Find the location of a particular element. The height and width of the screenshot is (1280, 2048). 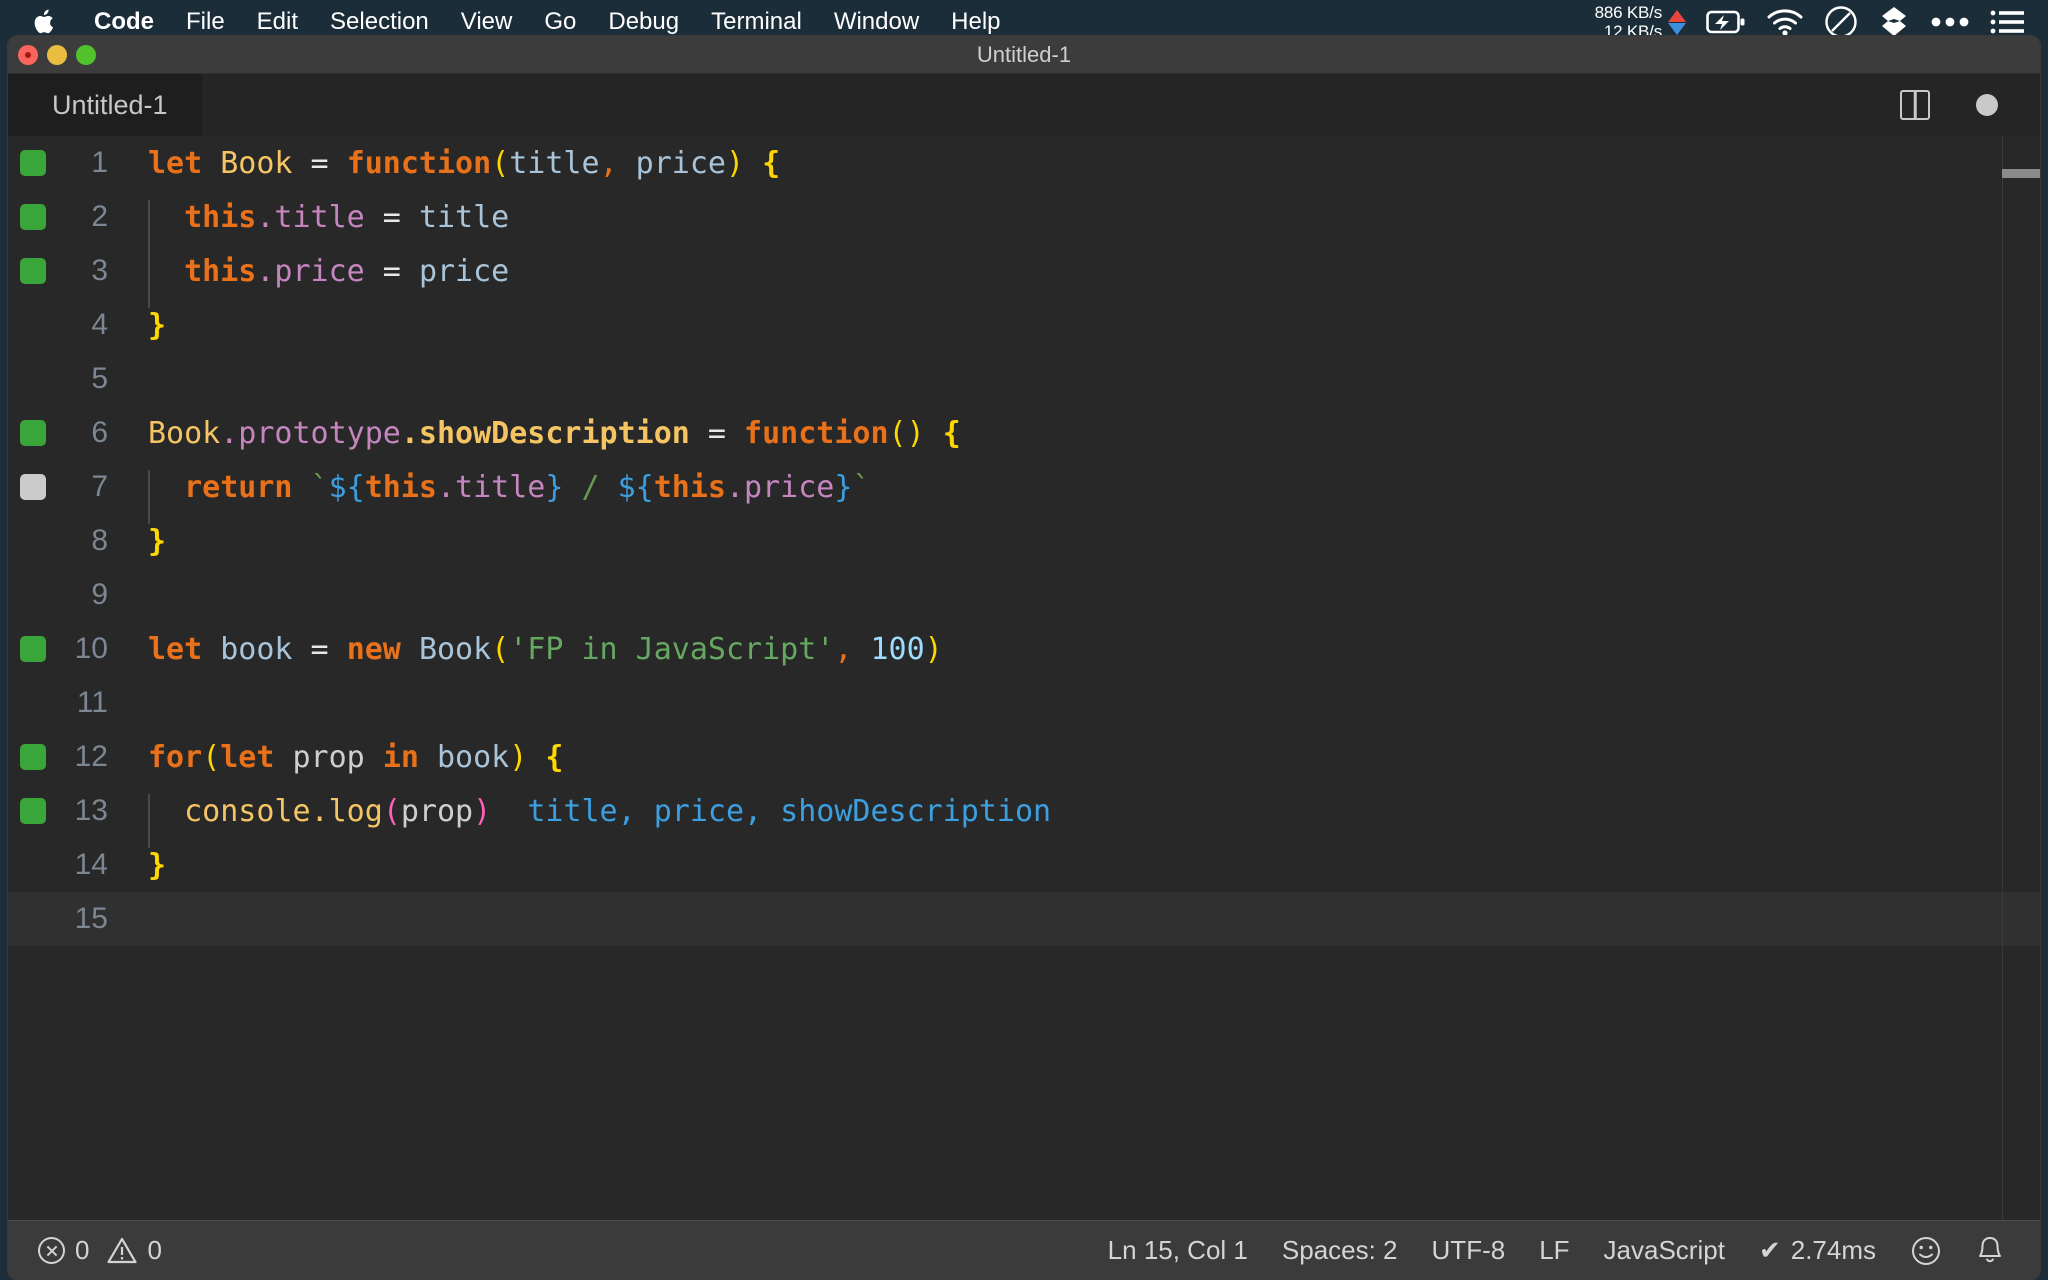

unsaved-dot-icon is located at coordinates (1987, 105).